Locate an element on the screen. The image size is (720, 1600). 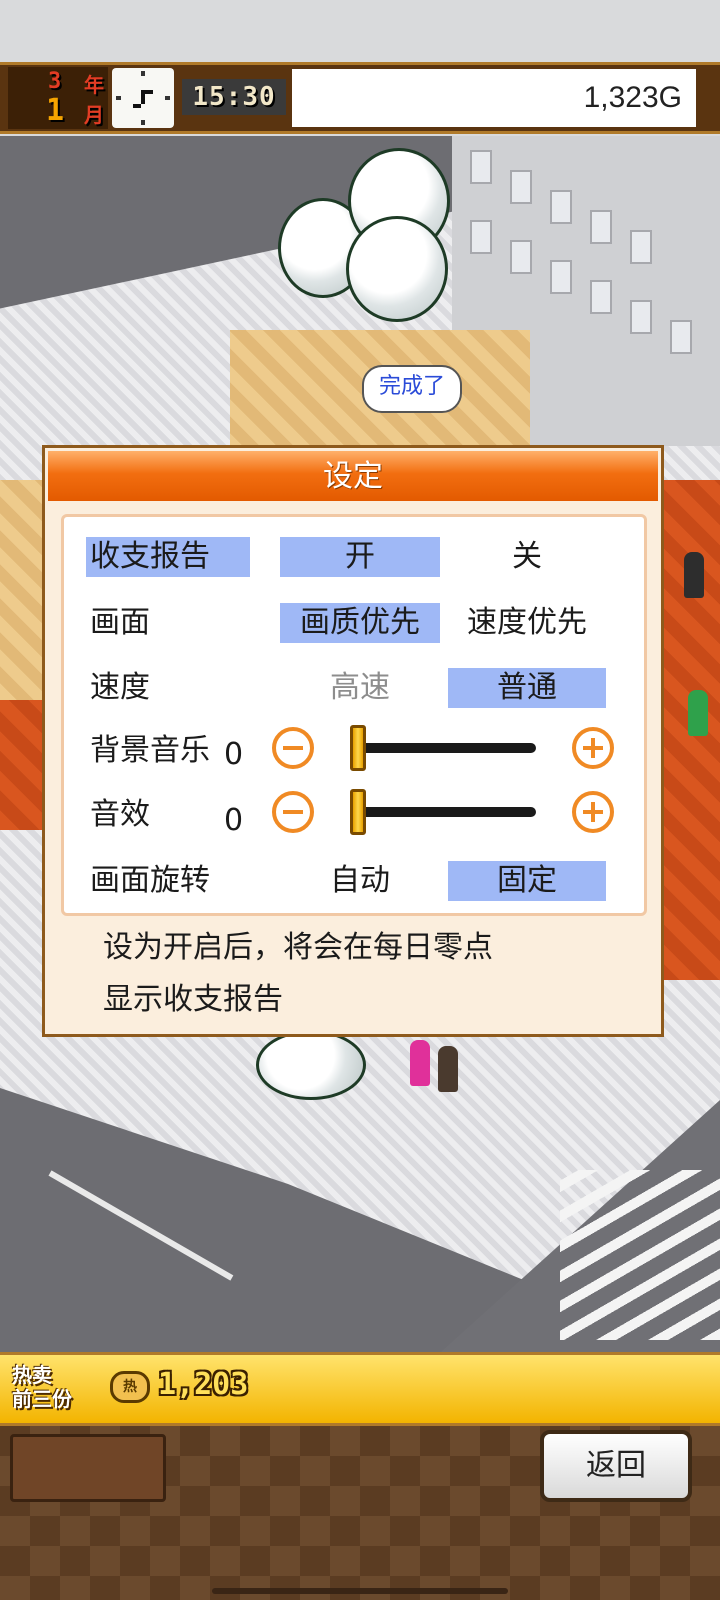
report-off-option: 关 is located at coordinates (527, 557).